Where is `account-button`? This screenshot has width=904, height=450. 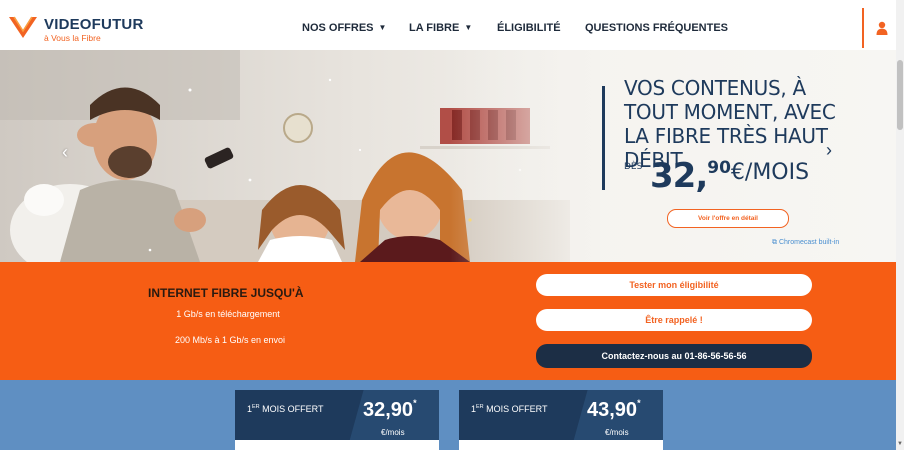
account-button is located at coordinates (880, 28).